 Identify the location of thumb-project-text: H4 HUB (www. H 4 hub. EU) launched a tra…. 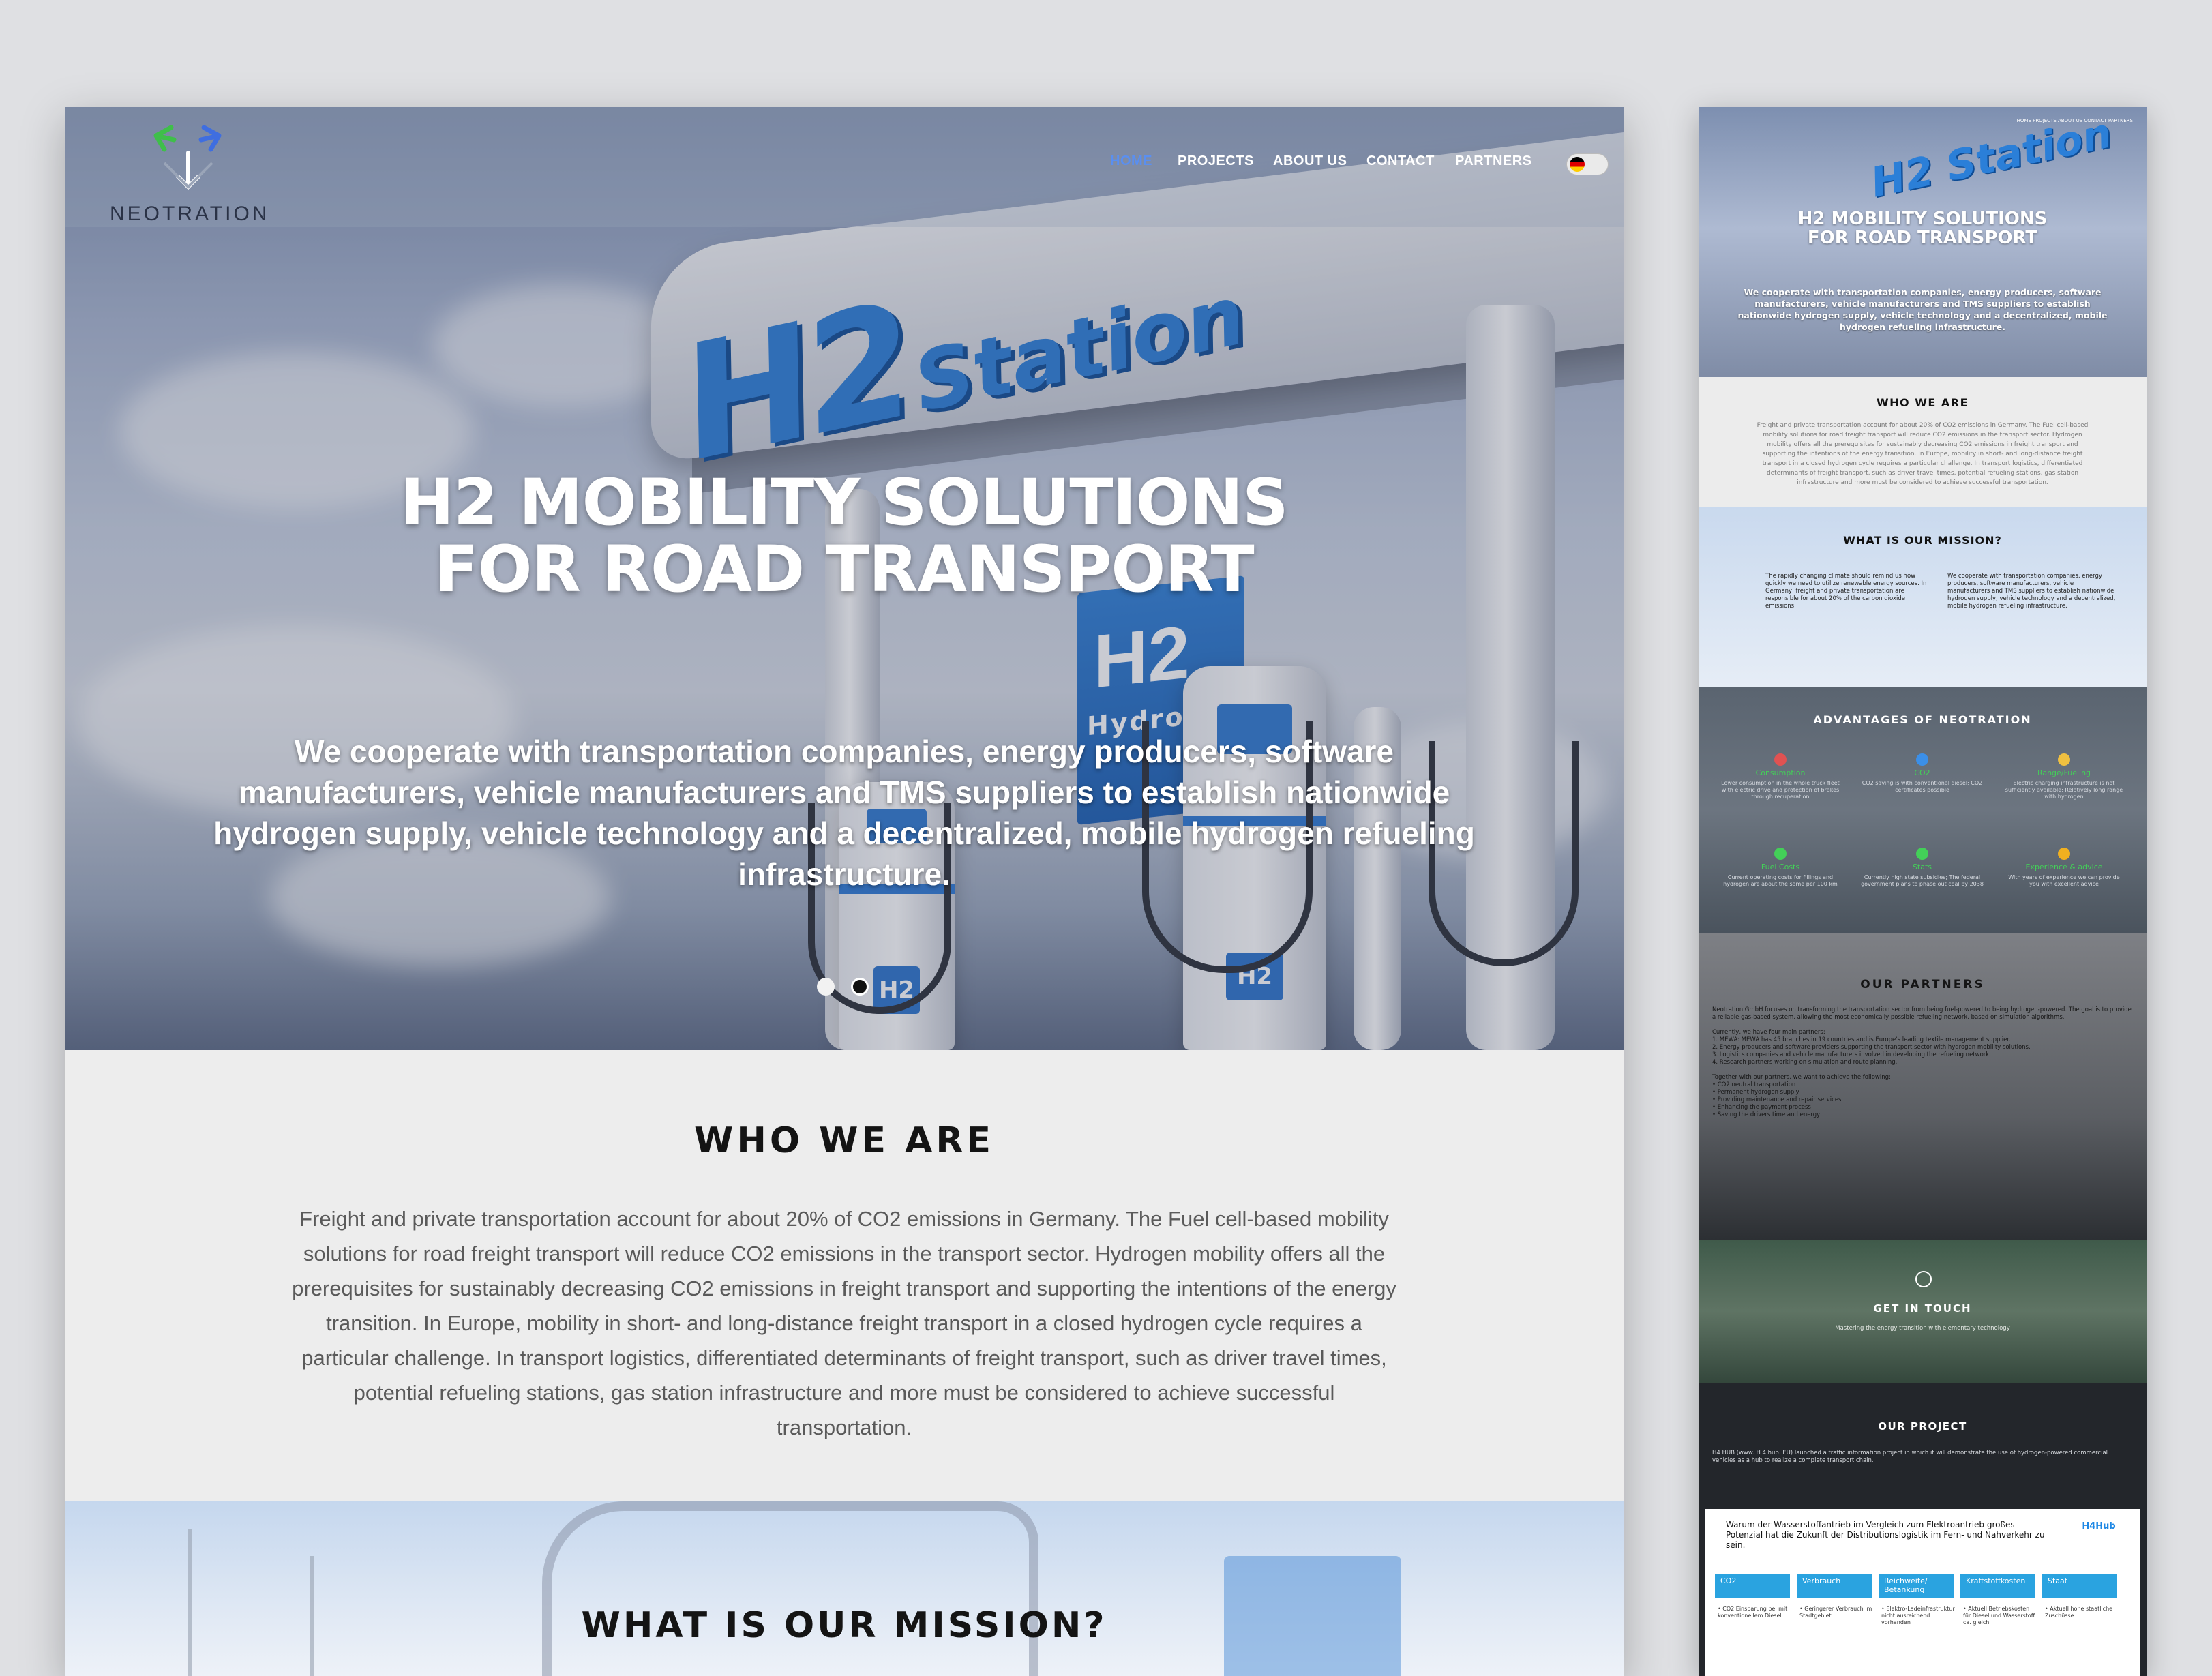
(1910, 1457).